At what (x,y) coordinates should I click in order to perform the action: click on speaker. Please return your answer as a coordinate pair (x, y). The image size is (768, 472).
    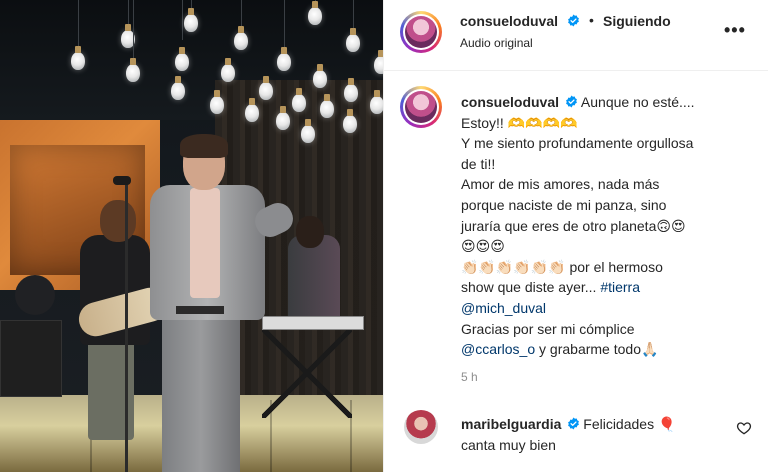
    Looking at the image, I should click on (35, 295).